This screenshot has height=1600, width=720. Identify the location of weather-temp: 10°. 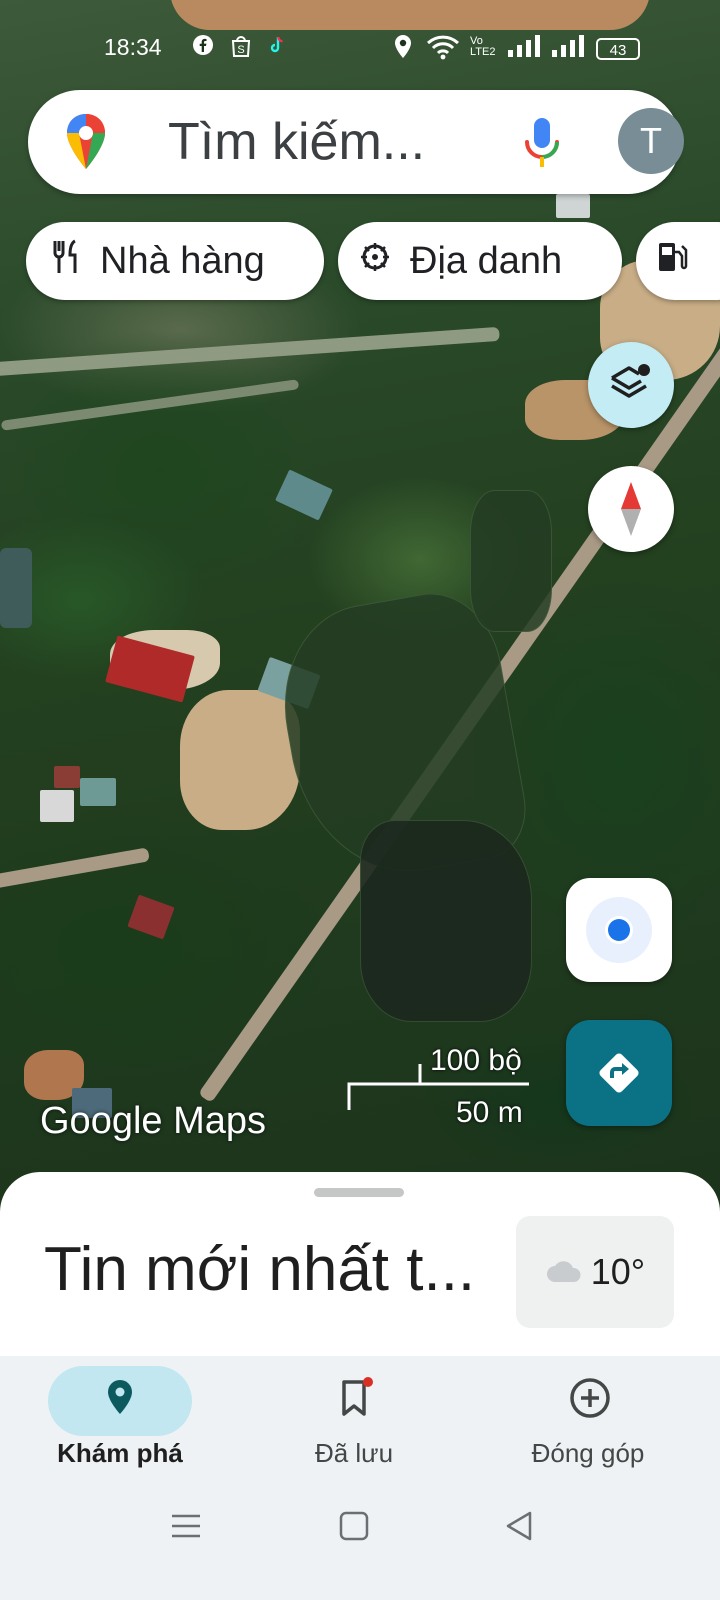
(618, 1271).